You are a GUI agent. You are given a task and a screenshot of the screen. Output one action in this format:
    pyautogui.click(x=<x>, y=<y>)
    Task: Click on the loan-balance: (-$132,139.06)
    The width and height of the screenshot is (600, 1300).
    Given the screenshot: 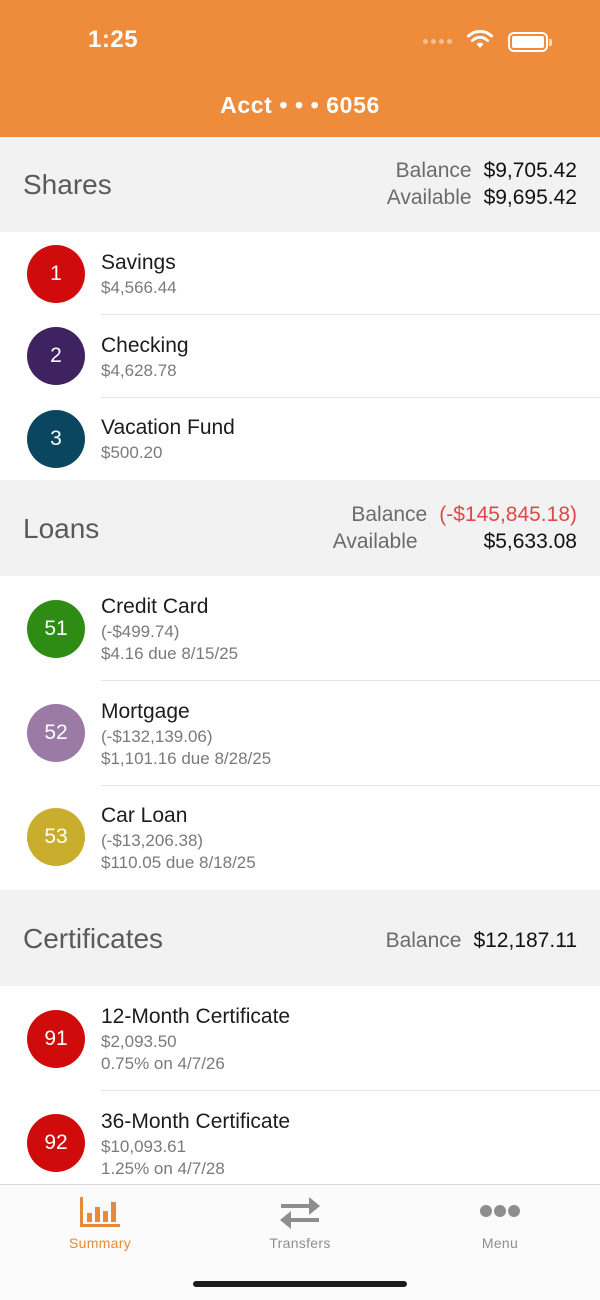 What is the action you would take?
    pyautogui.click(x=157, y=736)
    